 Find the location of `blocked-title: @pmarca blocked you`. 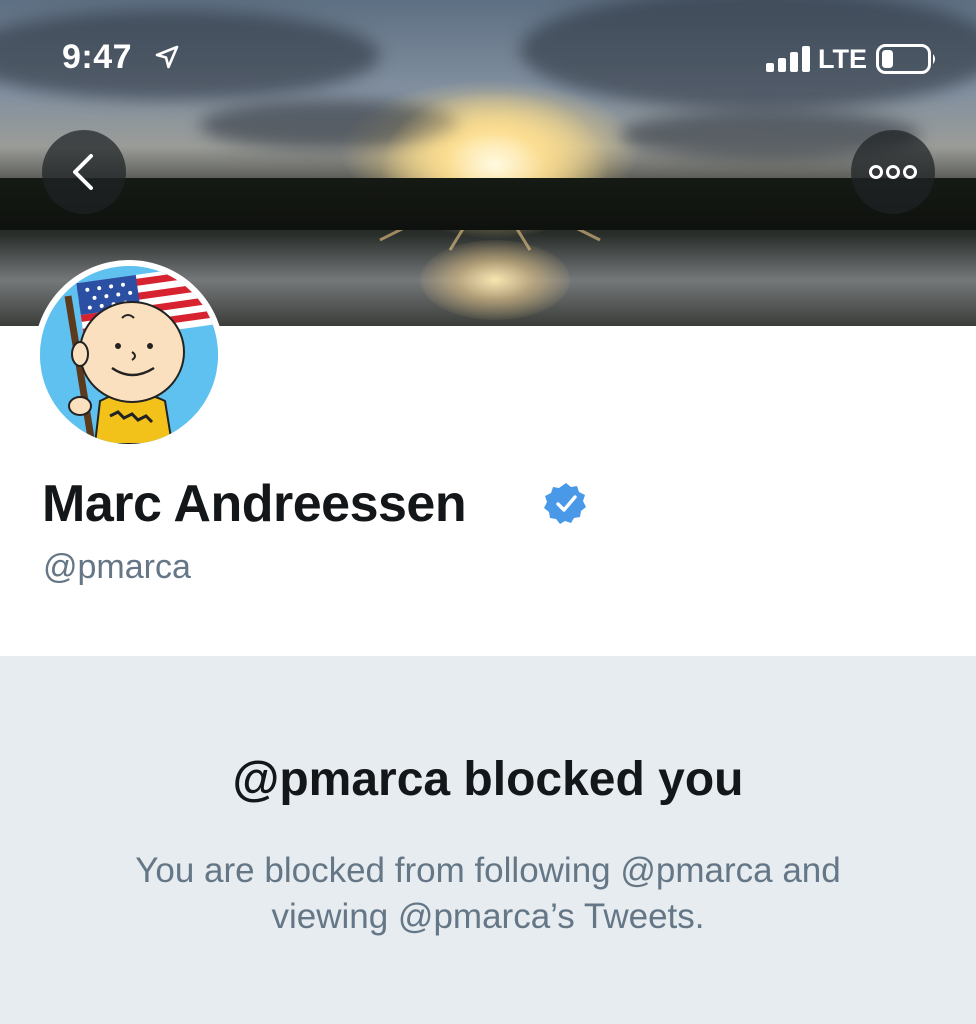

blocked-title: @pmarca blocked you is located at coordinates (488, 779).